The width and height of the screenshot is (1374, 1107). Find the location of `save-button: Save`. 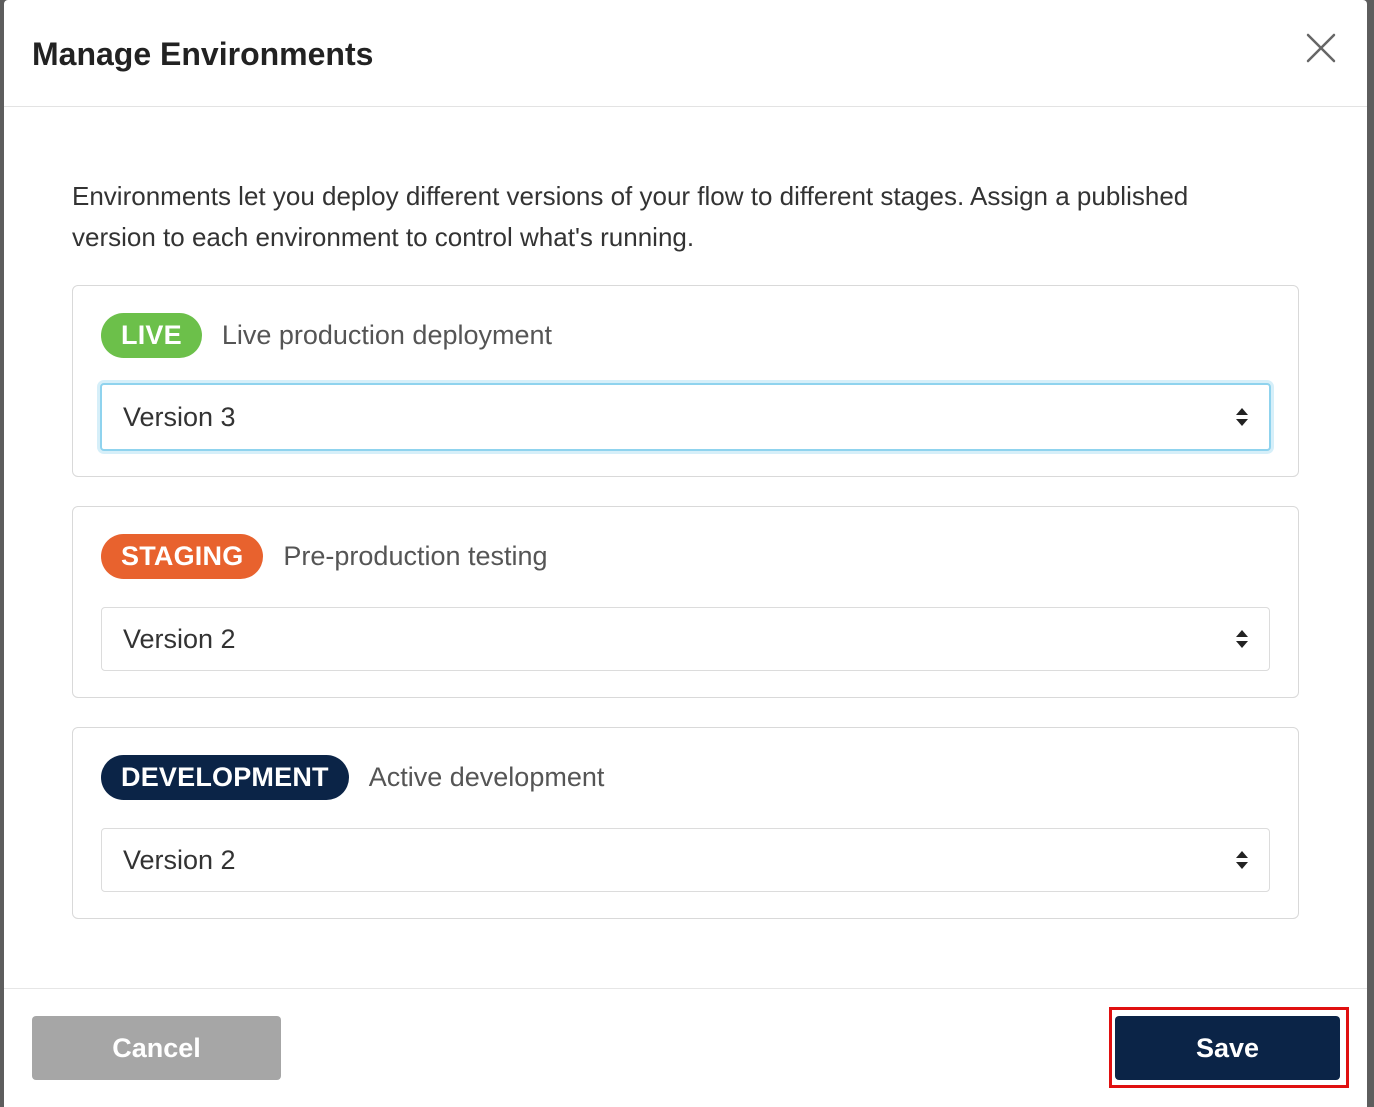

save-button: Save is located at coordinates (1227, 1048).